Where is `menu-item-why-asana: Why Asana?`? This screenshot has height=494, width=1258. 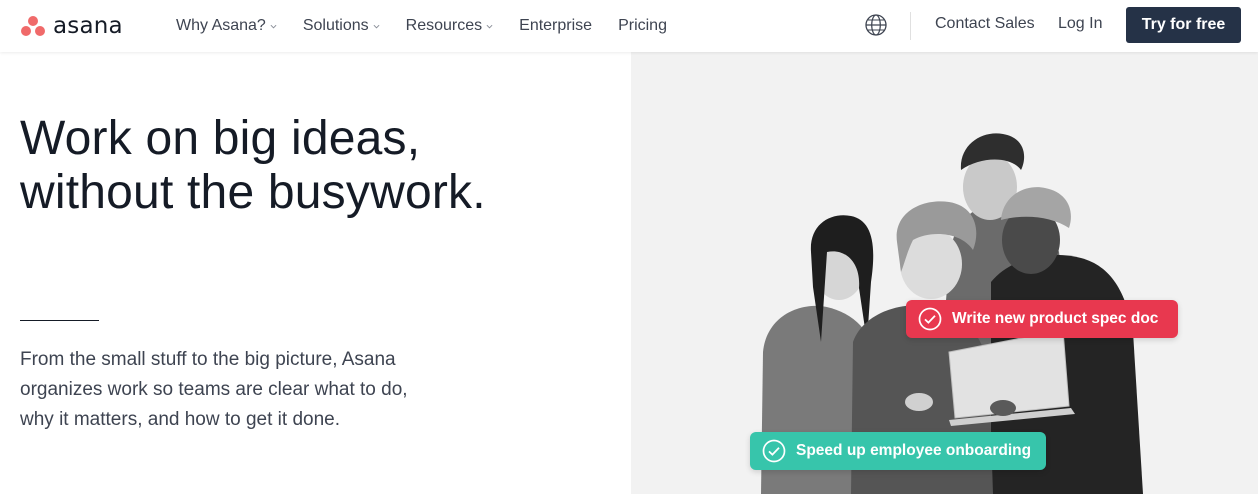 menu-item-why-asana: Why Asana? is located at coordinates (226, 26).